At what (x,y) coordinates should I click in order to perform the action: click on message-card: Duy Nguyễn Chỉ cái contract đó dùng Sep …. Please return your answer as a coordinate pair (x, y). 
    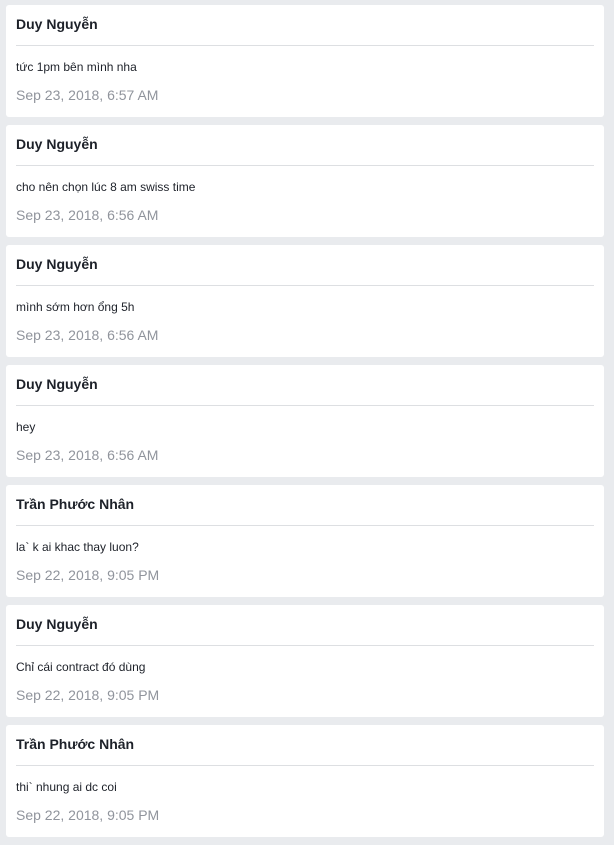
    Looking at the image, I should click on (305, 661).